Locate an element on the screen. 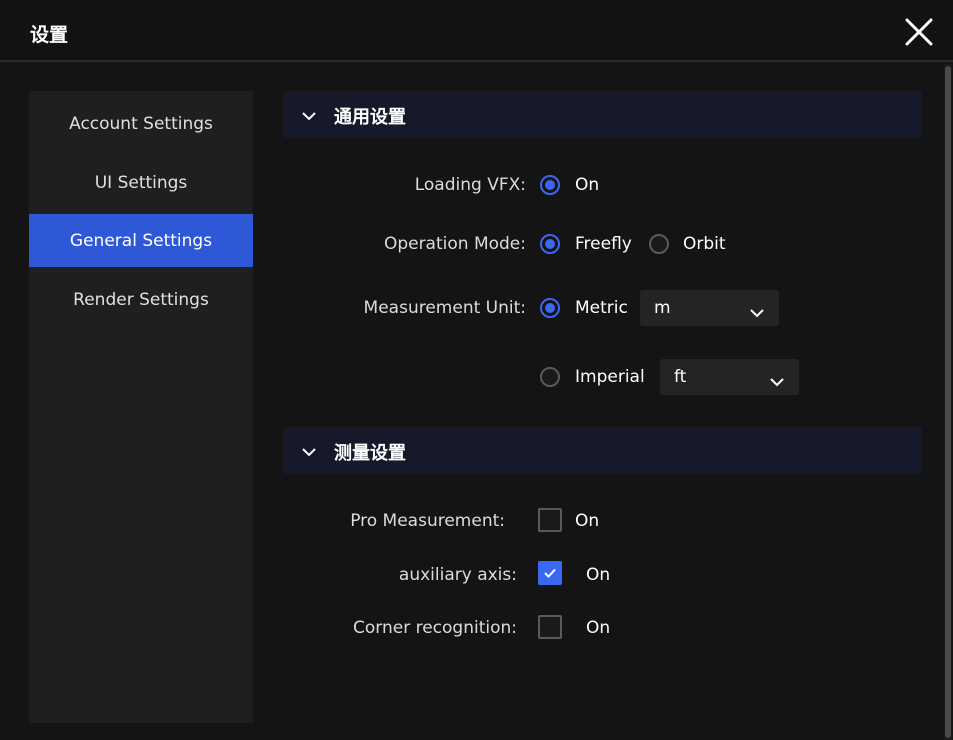 The image size is (953, 740). corner-recognition-label: Corner recognition: is located at coordinates (435, 628).